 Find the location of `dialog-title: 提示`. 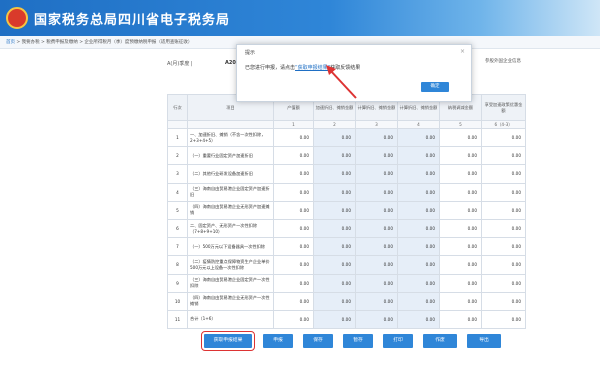

dialog-title: 提示 is located at coordinates (250, 53).